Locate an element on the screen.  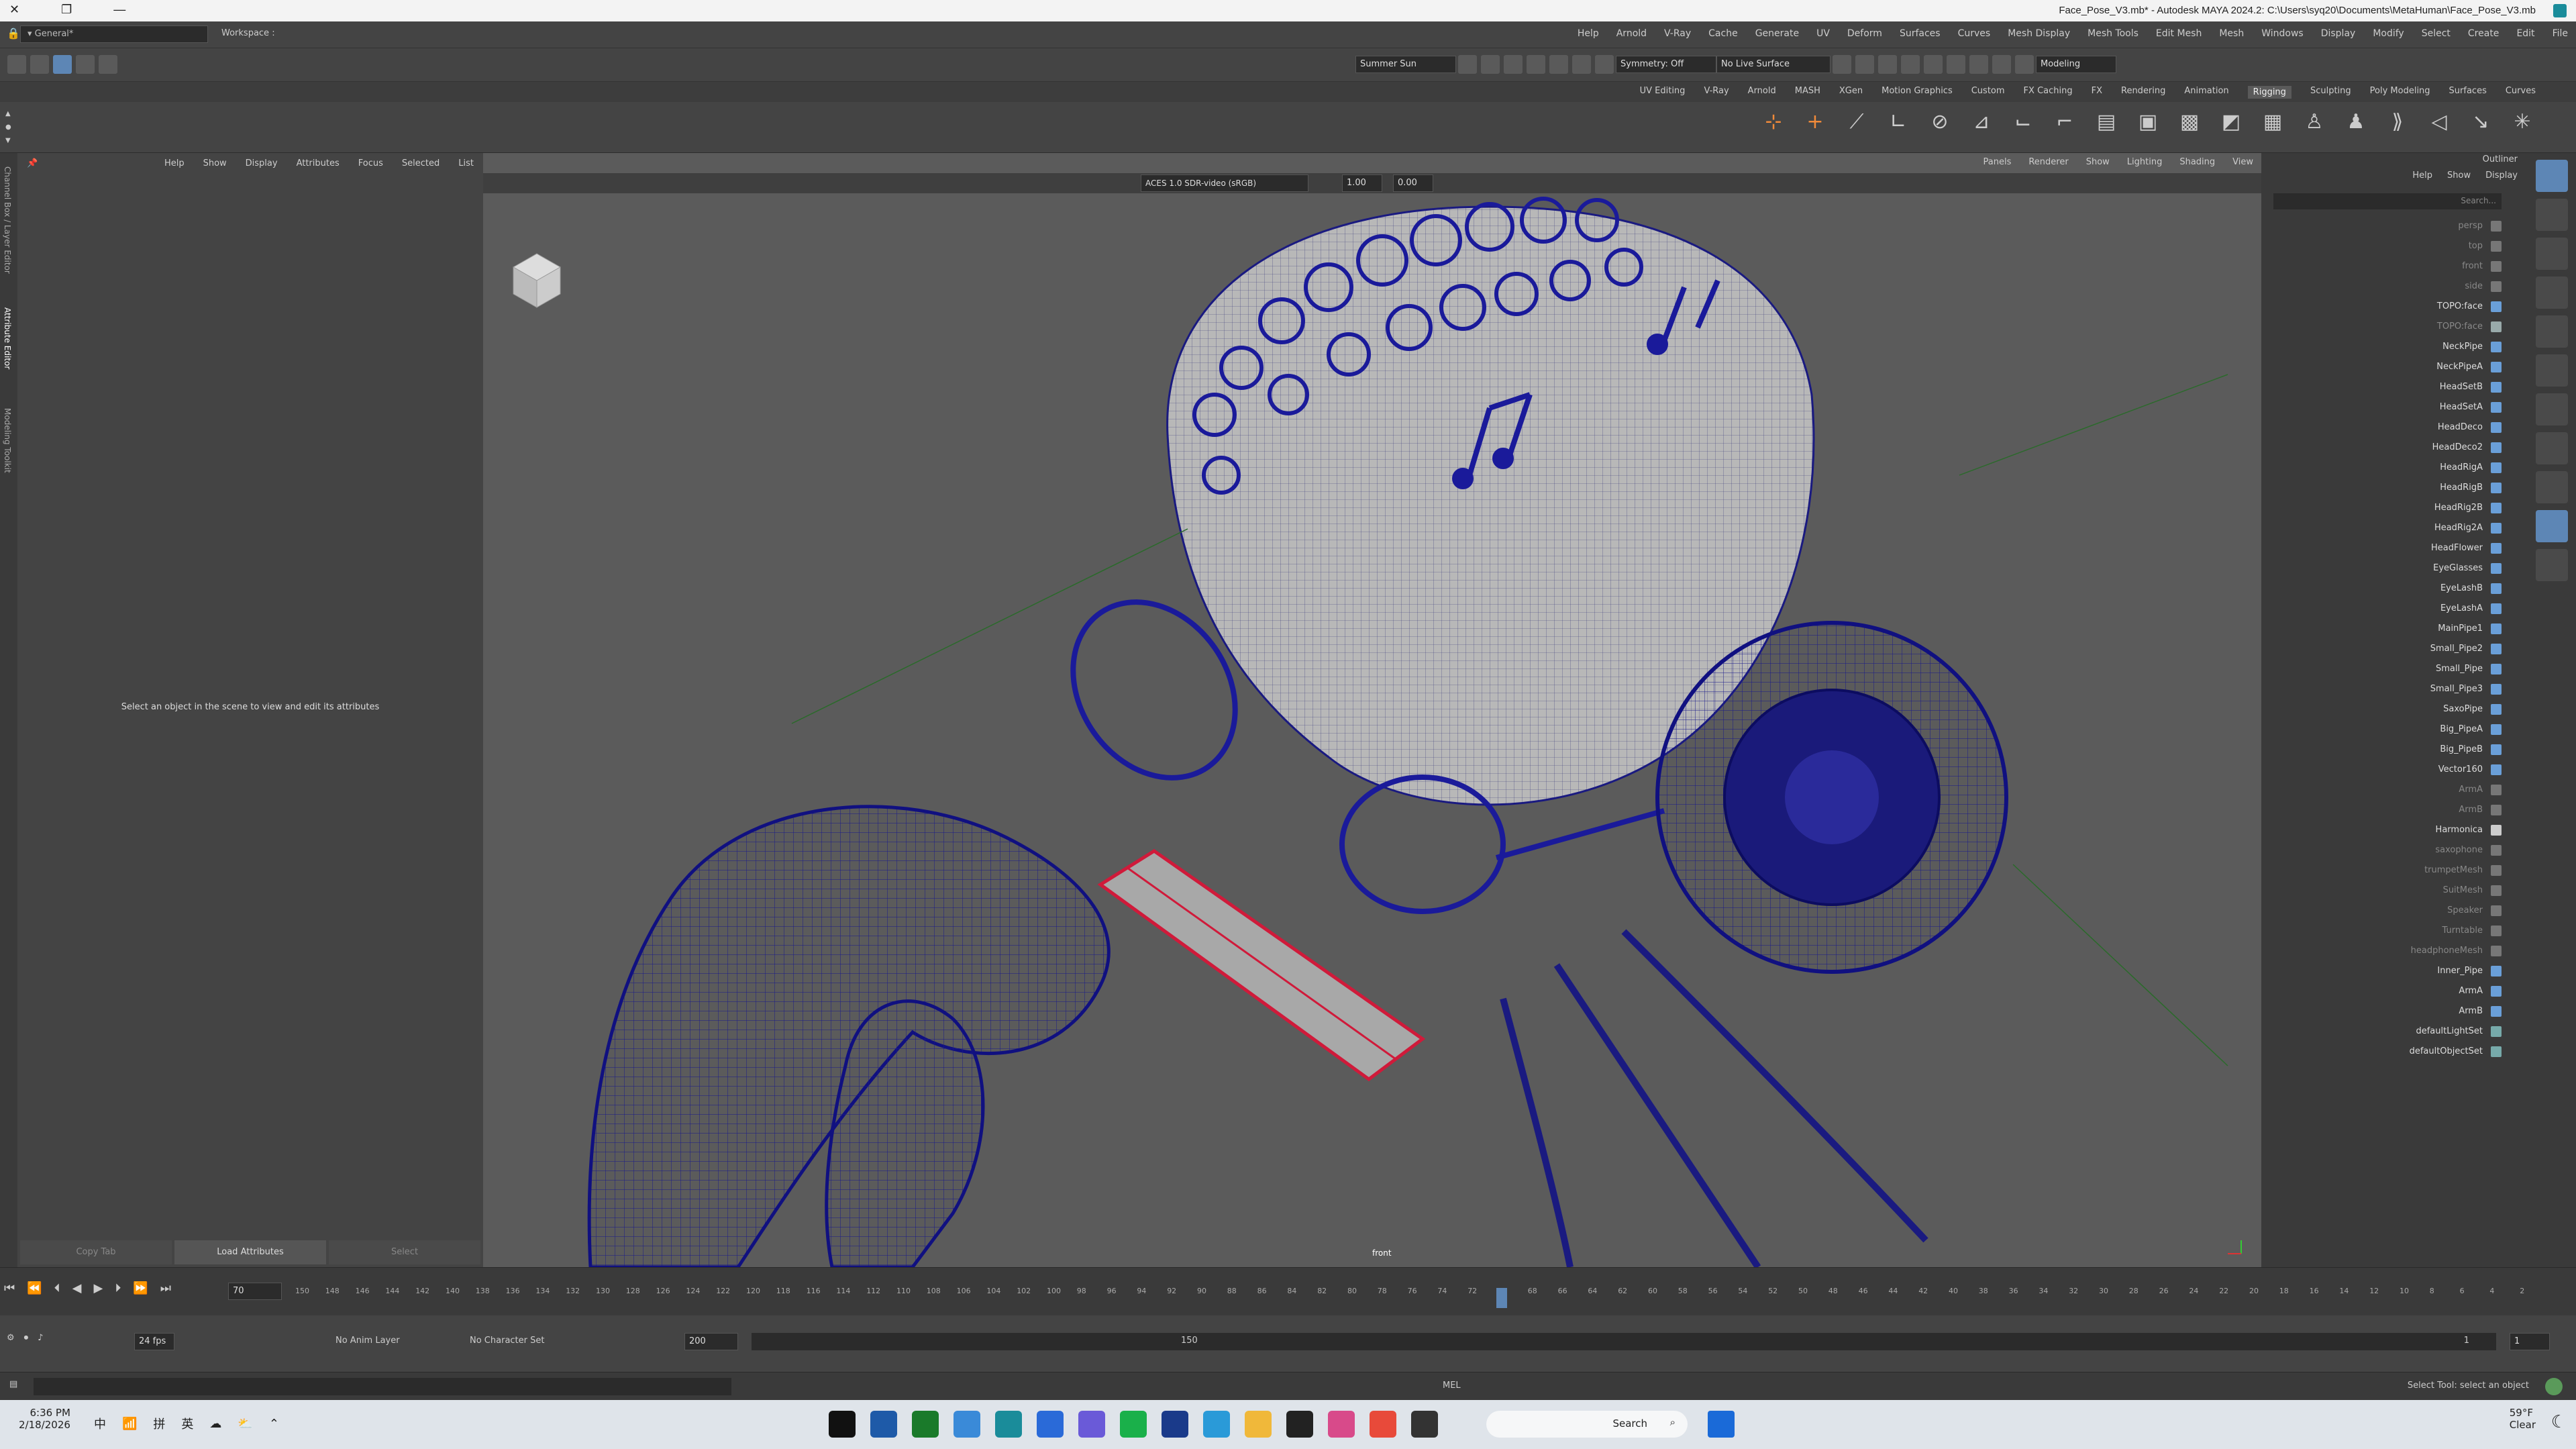
outliner-item: front is located at coordinates (2392, 266).